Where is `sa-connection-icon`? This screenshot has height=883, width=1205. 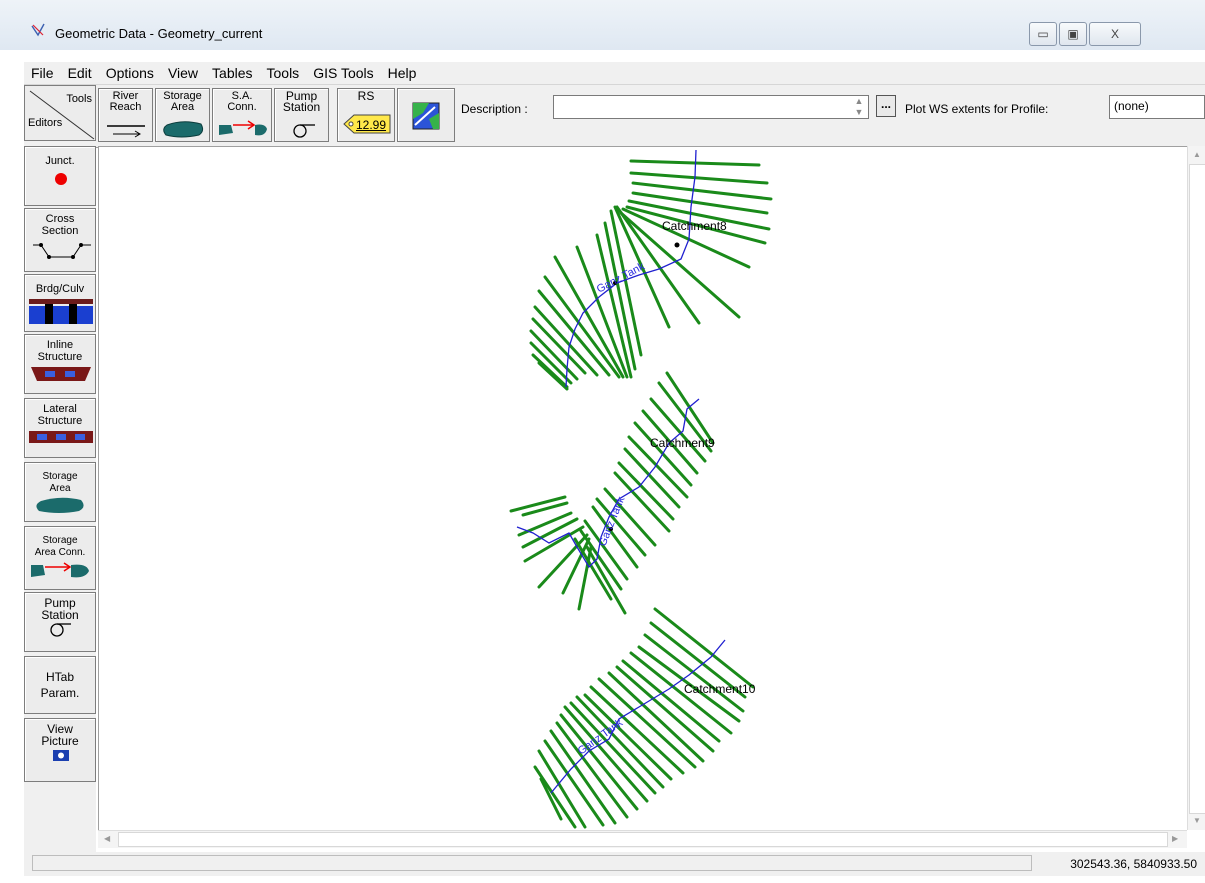 sa-connection-icon is located at coordinates (243, 128).